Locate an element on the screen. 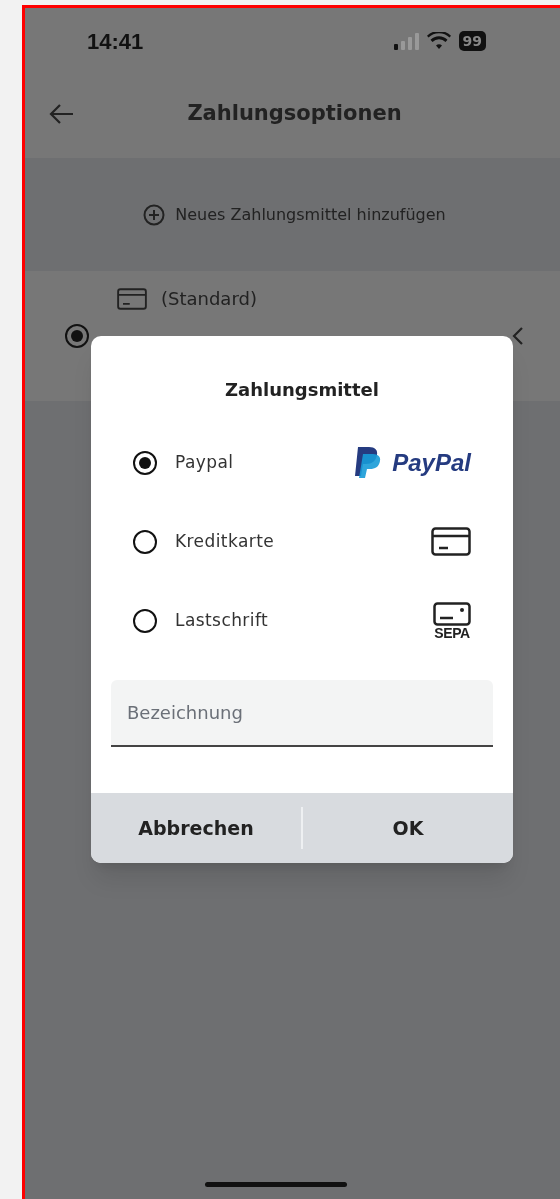  sepa-logo: SEPA is located at coordinates (452, 620).